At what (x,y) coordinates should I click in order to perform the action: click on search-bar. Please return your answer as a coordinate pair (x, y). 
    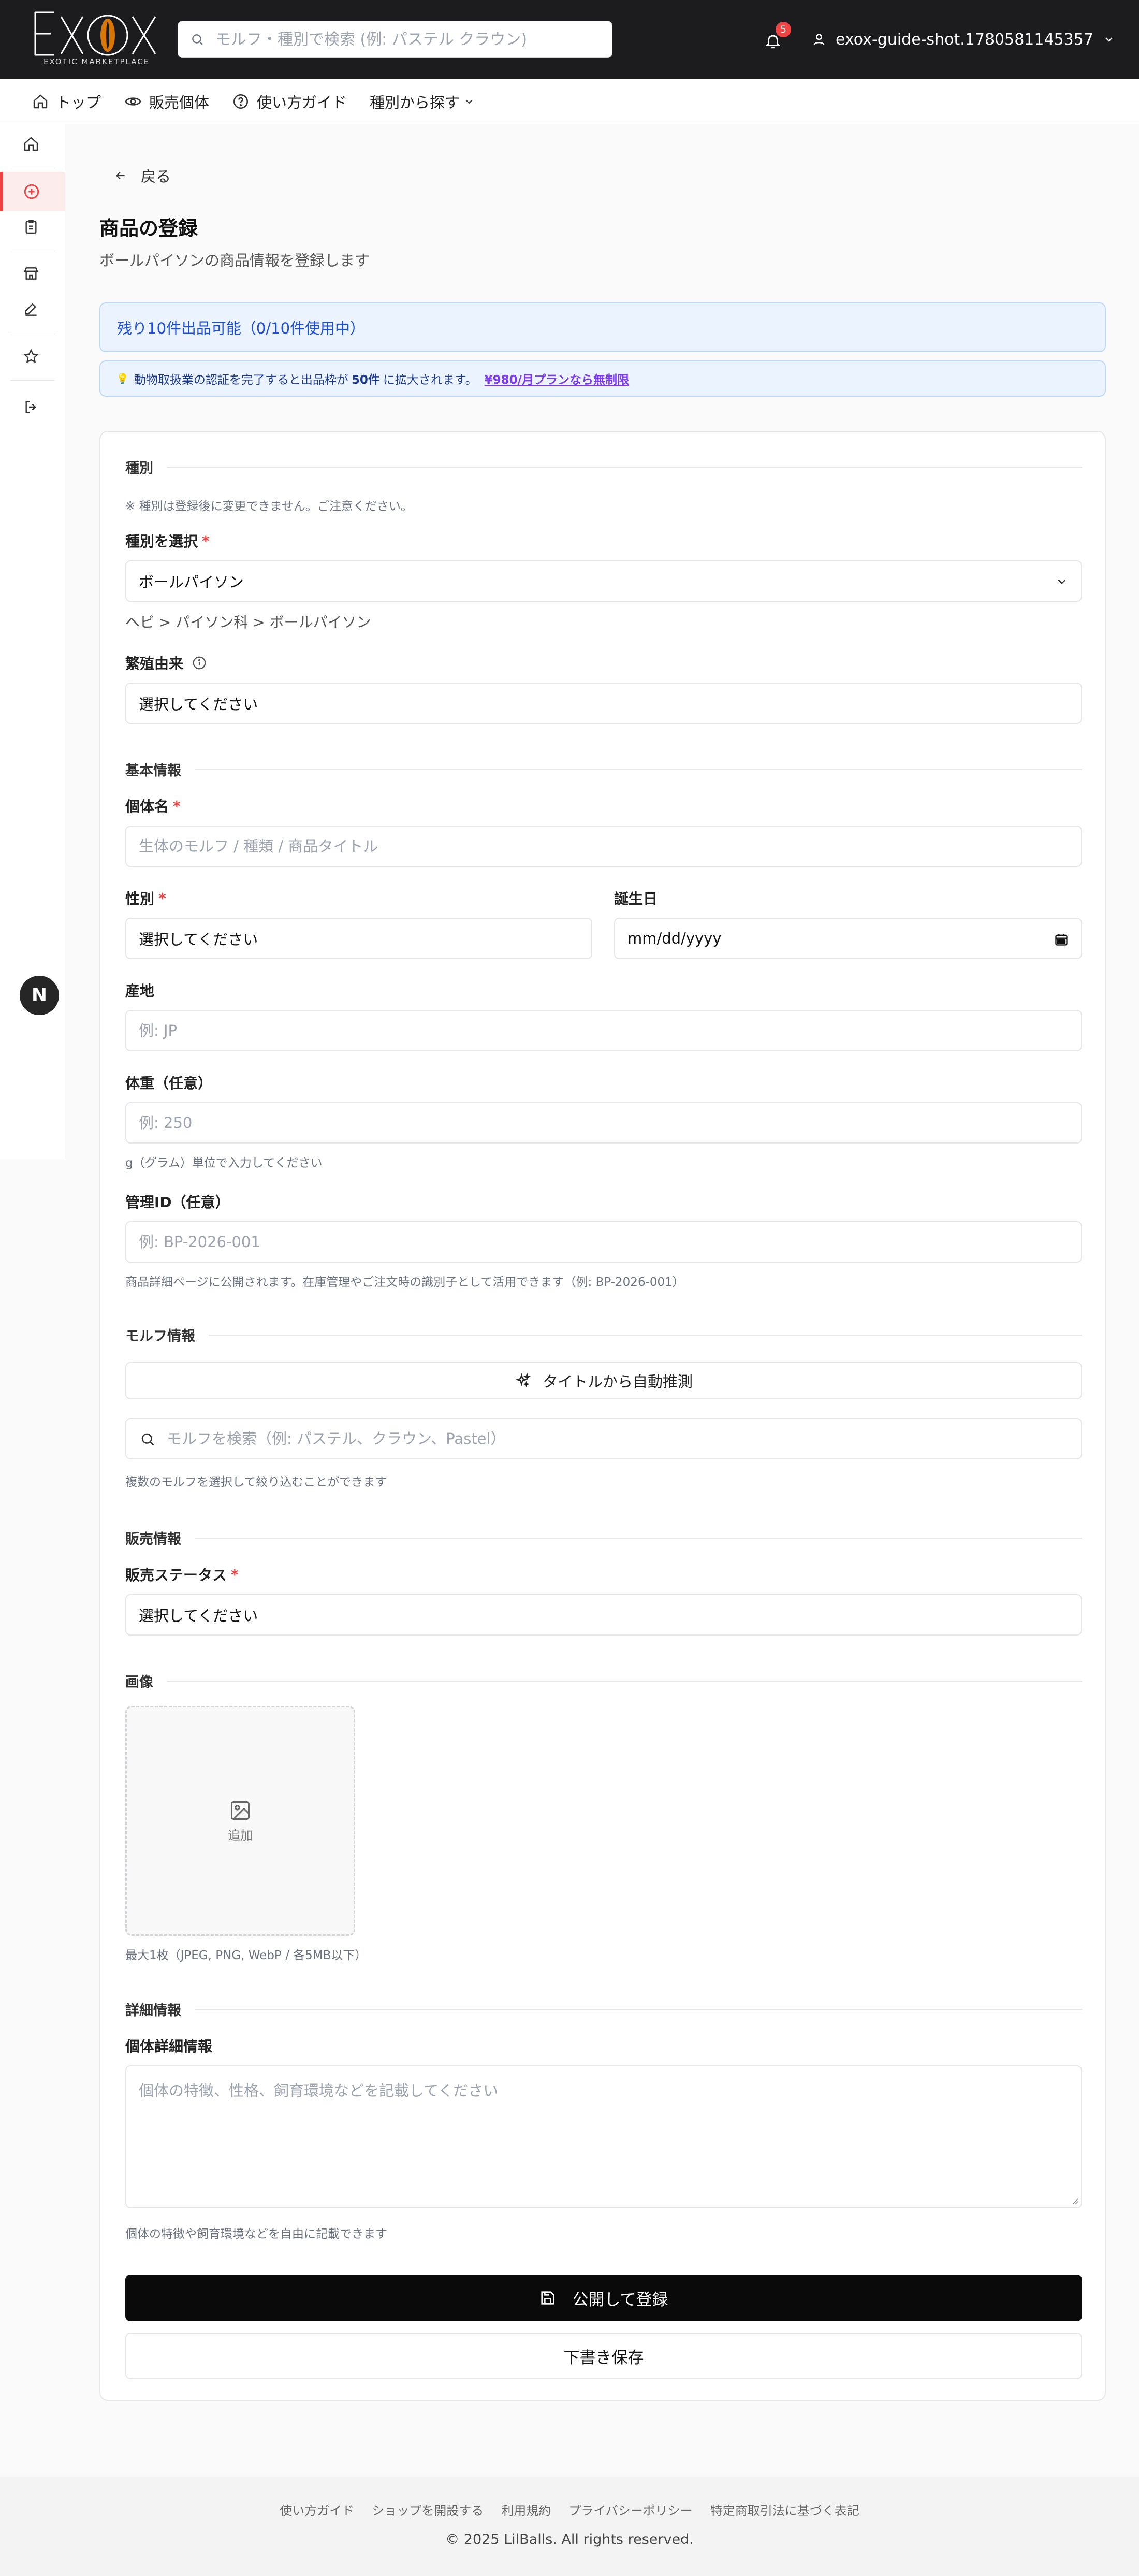
    Looking at the image, I should click on (395, 40).